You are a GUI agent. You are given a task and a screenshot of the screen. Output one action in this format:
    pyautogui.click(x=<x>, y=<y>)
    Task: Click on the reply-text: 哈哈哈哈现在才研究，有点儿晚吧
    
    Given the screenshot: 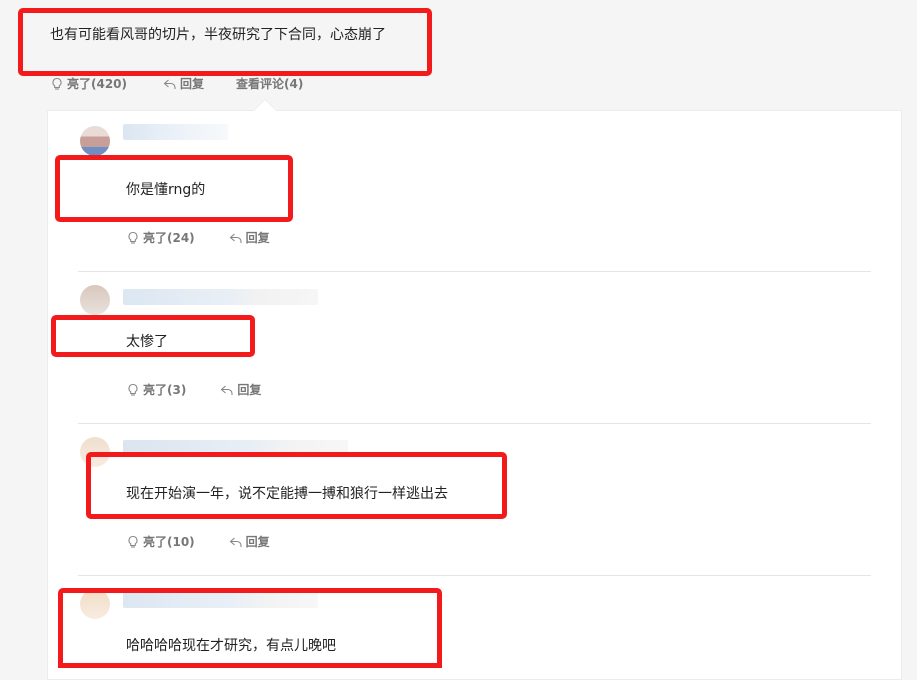 What is the action you would take?
    pyautogui.click(x=231, y=646)
    